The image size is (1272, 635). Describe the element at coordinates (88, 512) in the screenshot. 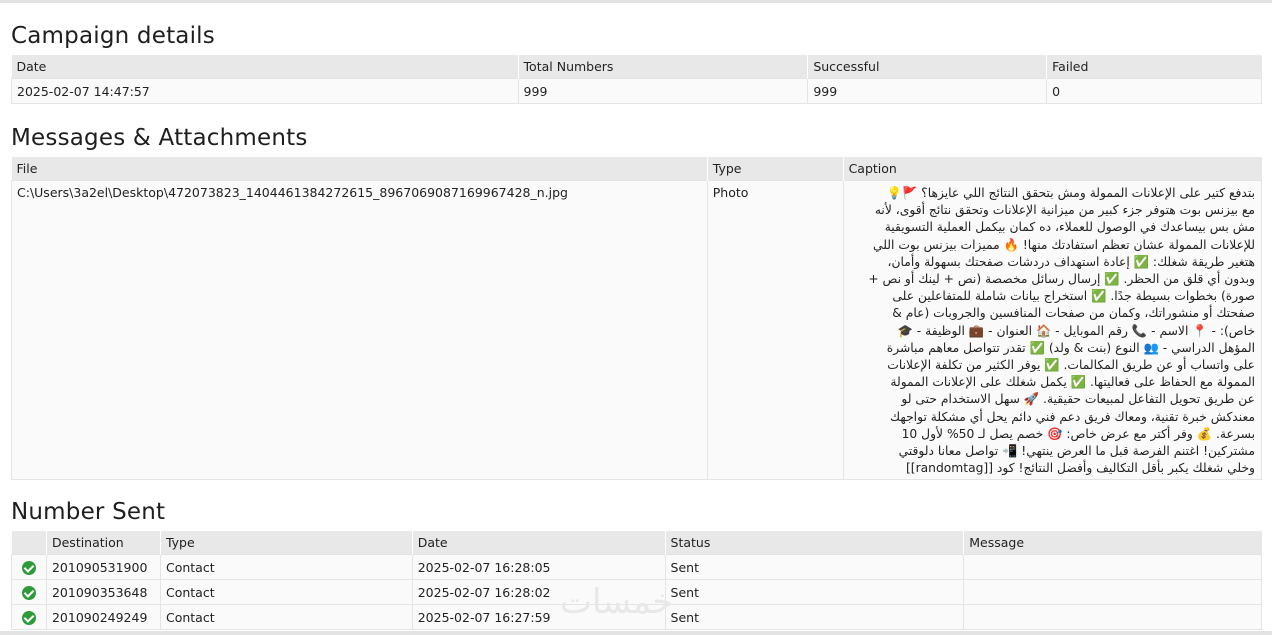

I see `number-sent-heading: Number Sent` at that location.